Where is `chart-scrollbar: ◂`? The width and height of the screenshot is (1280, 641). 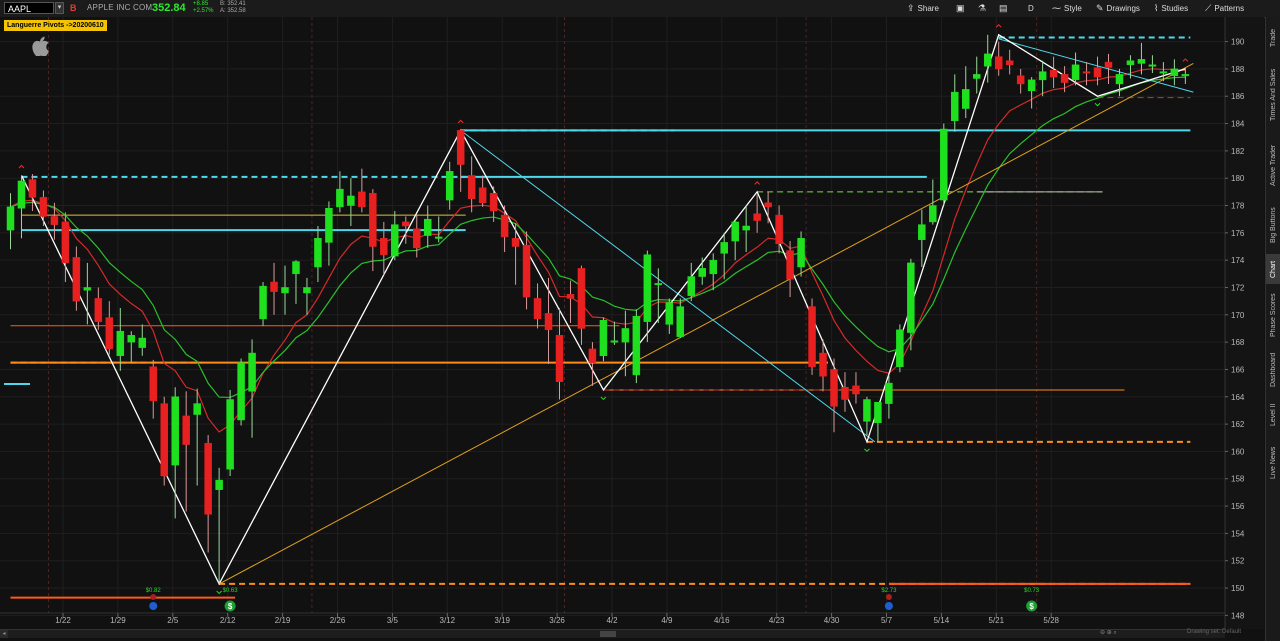
chart-scrollbar: ◂ is located at coordinates (612, 633).